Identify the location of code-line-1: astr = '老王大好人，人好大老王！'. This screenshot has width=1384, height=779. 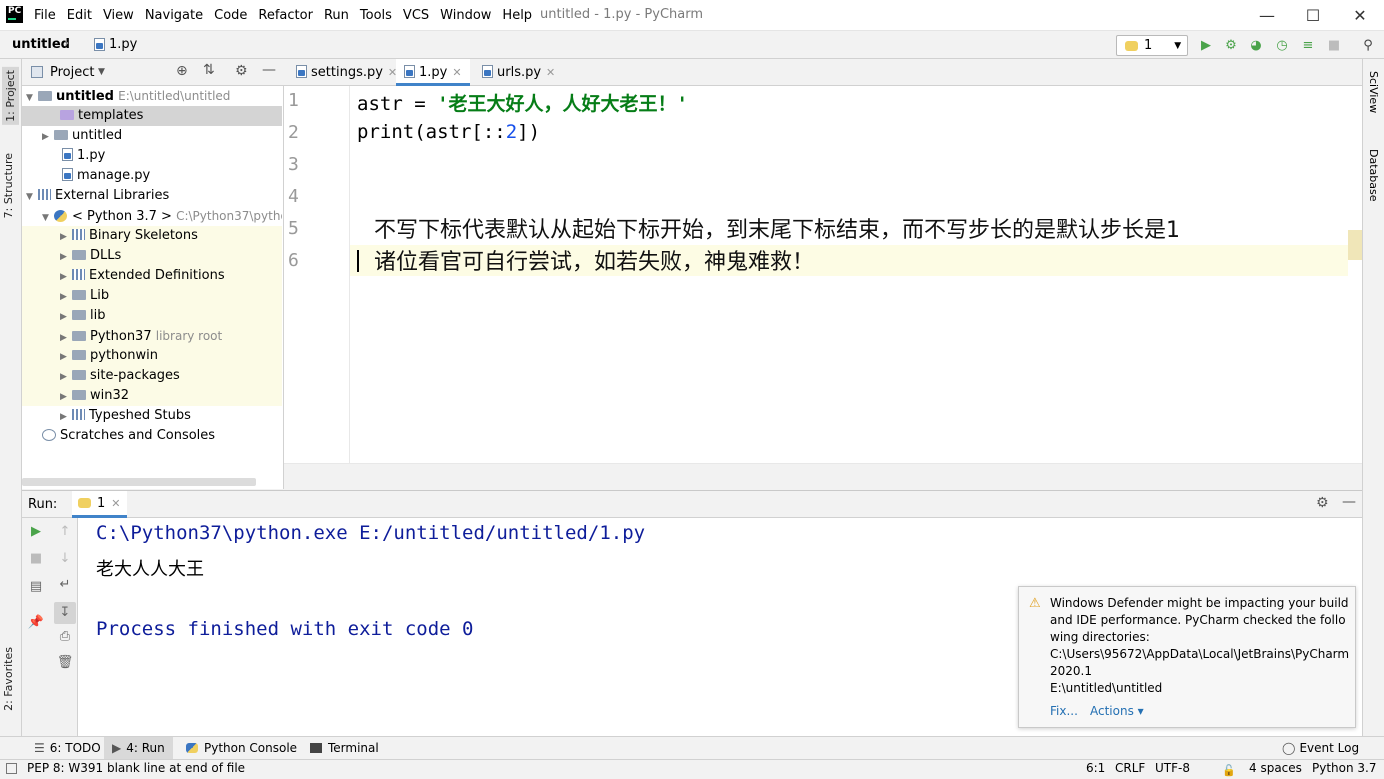
(522, 102).